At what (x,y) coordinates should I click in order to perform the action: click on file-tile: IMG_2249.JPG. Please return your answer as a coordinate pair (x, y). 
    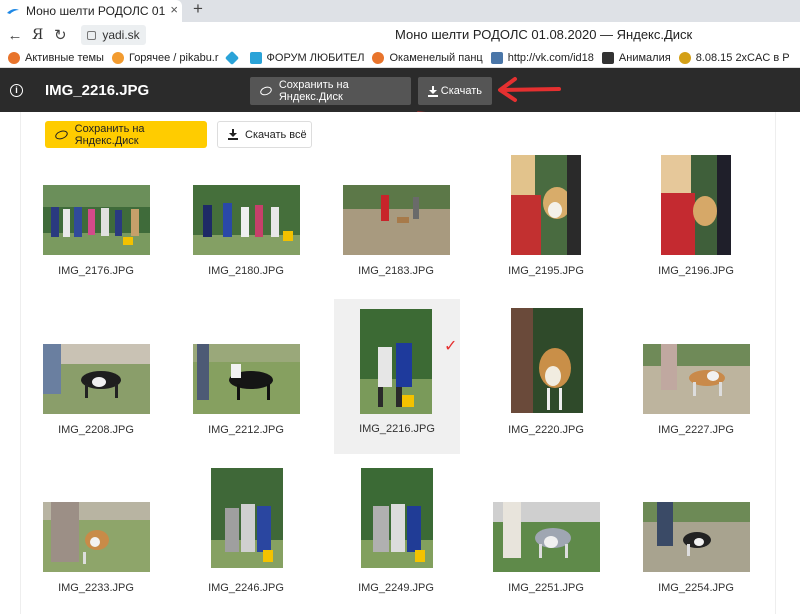
    Looking at the image, I should click on (396, 536).